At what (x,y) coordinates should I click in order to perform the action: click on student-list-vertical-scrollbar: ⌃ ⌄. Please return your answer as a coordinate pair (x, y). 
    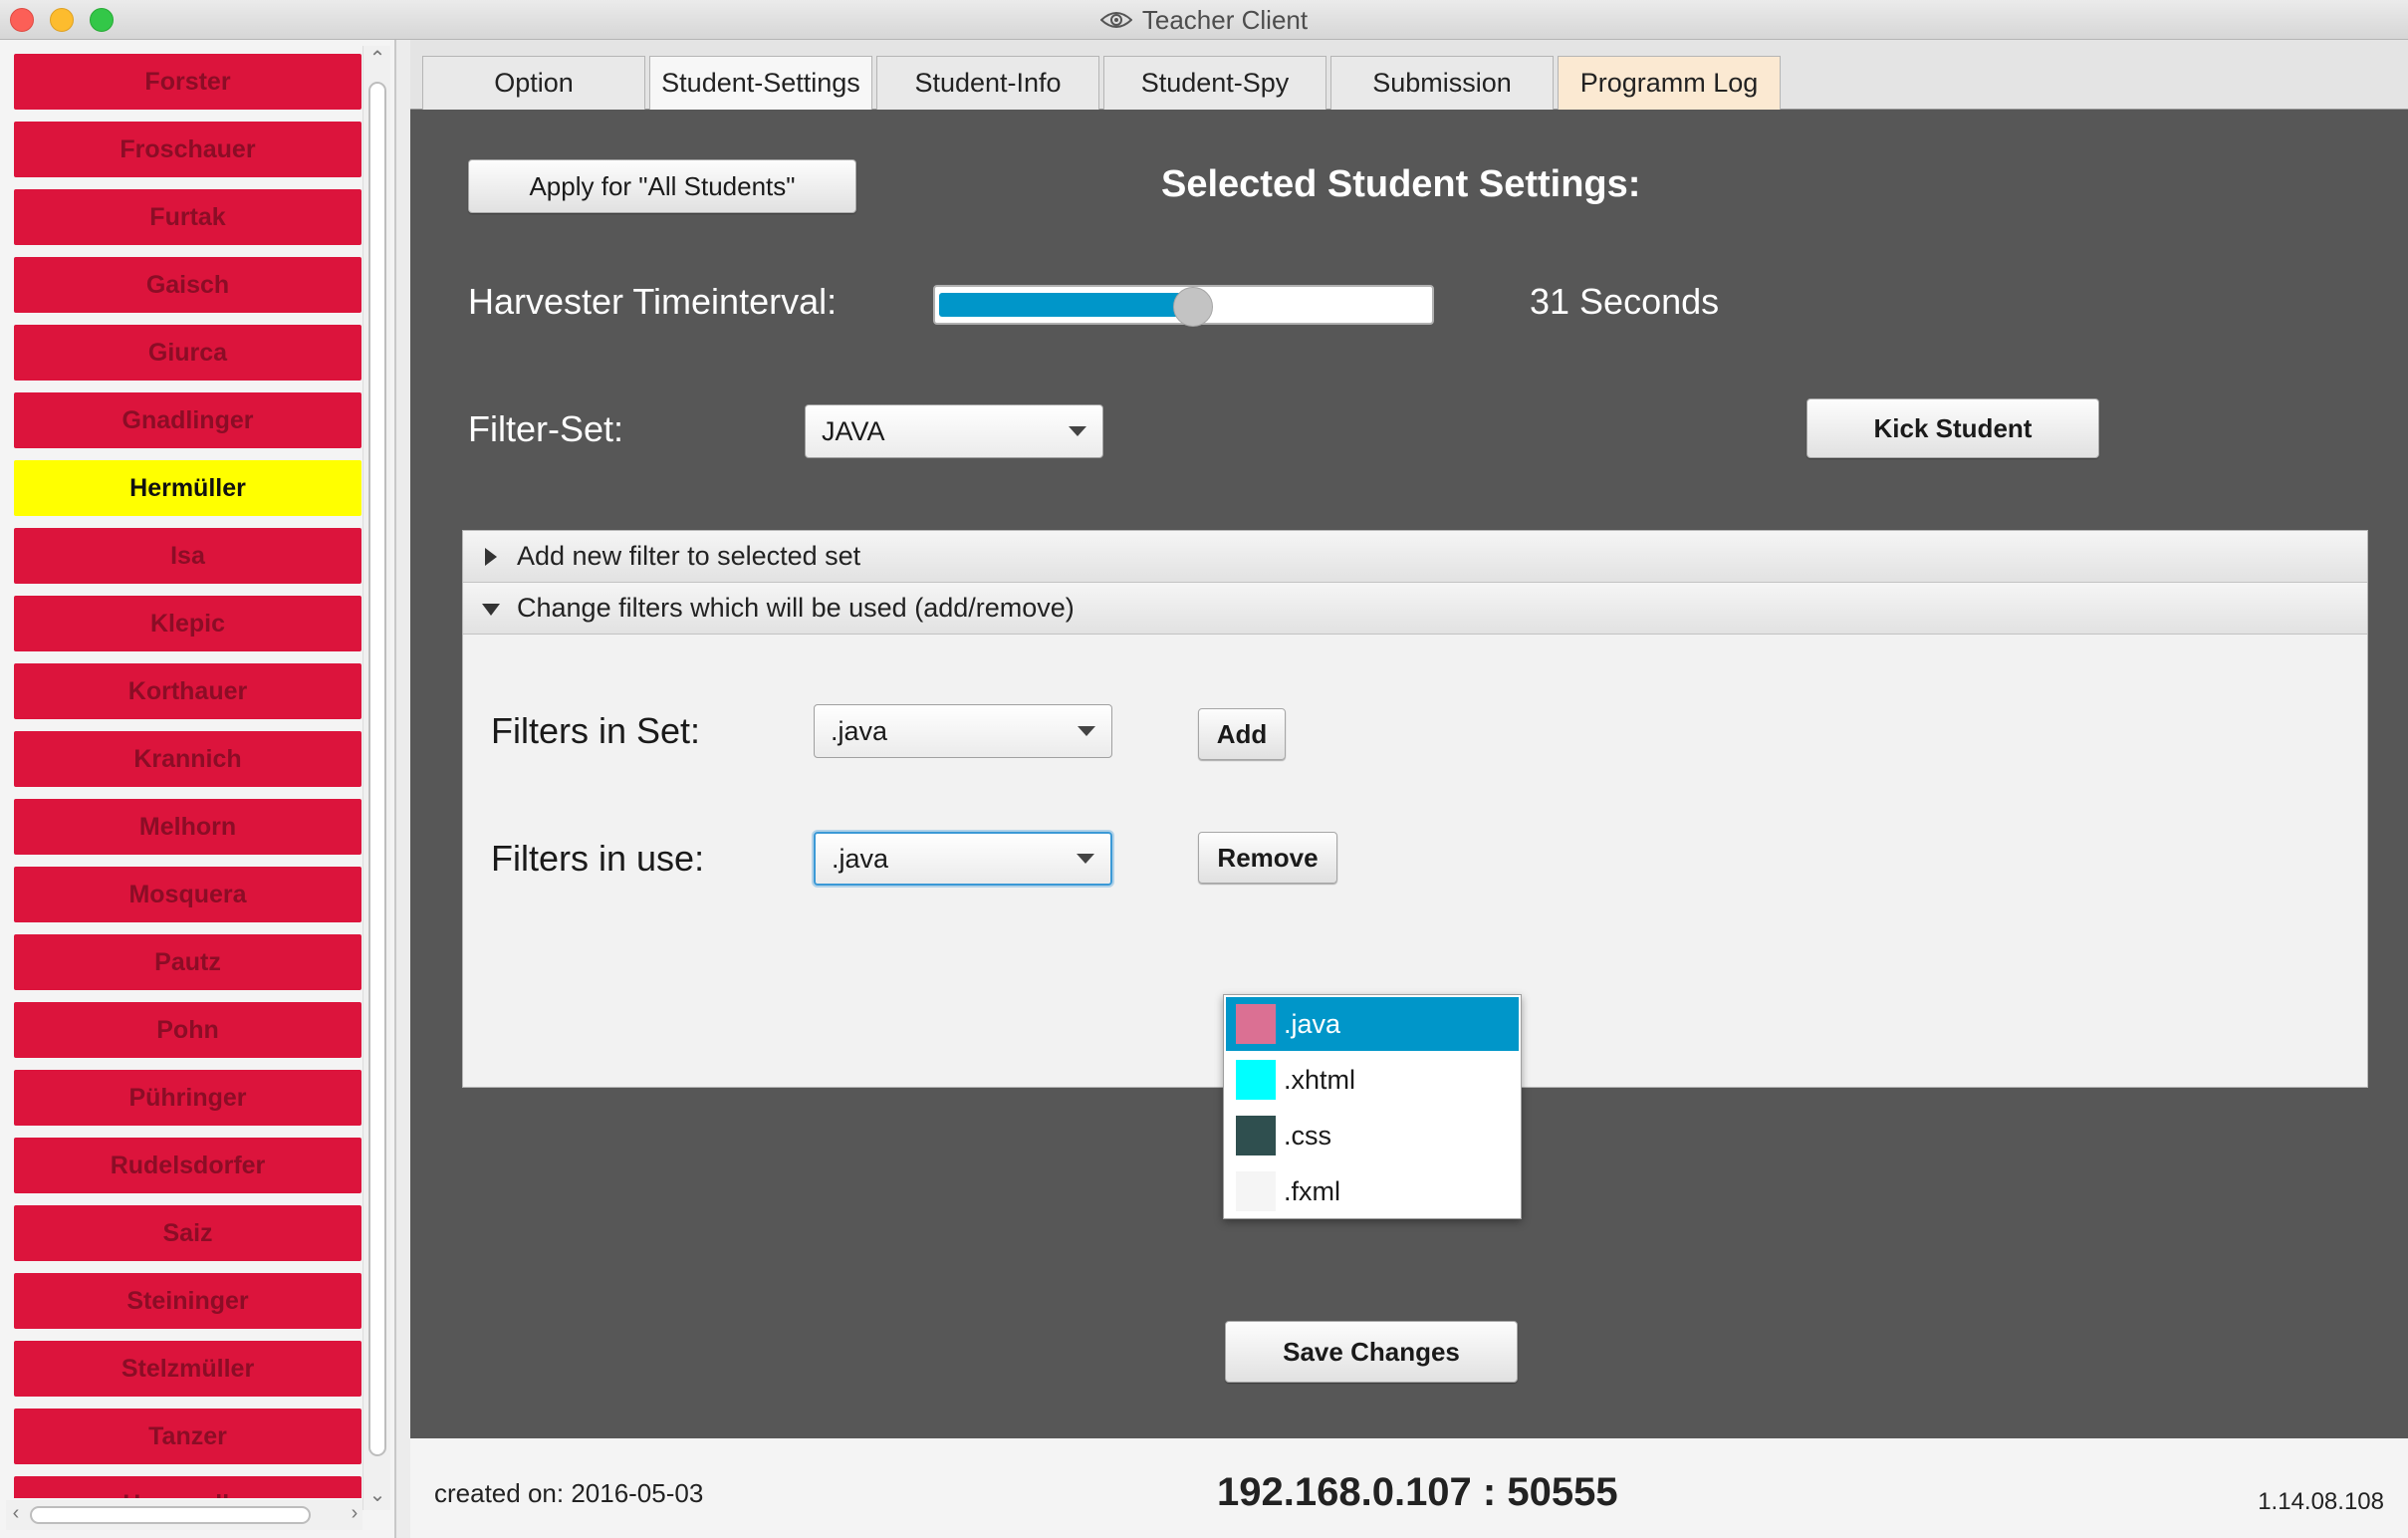
    Looking at the image, I should click on (376, 778).